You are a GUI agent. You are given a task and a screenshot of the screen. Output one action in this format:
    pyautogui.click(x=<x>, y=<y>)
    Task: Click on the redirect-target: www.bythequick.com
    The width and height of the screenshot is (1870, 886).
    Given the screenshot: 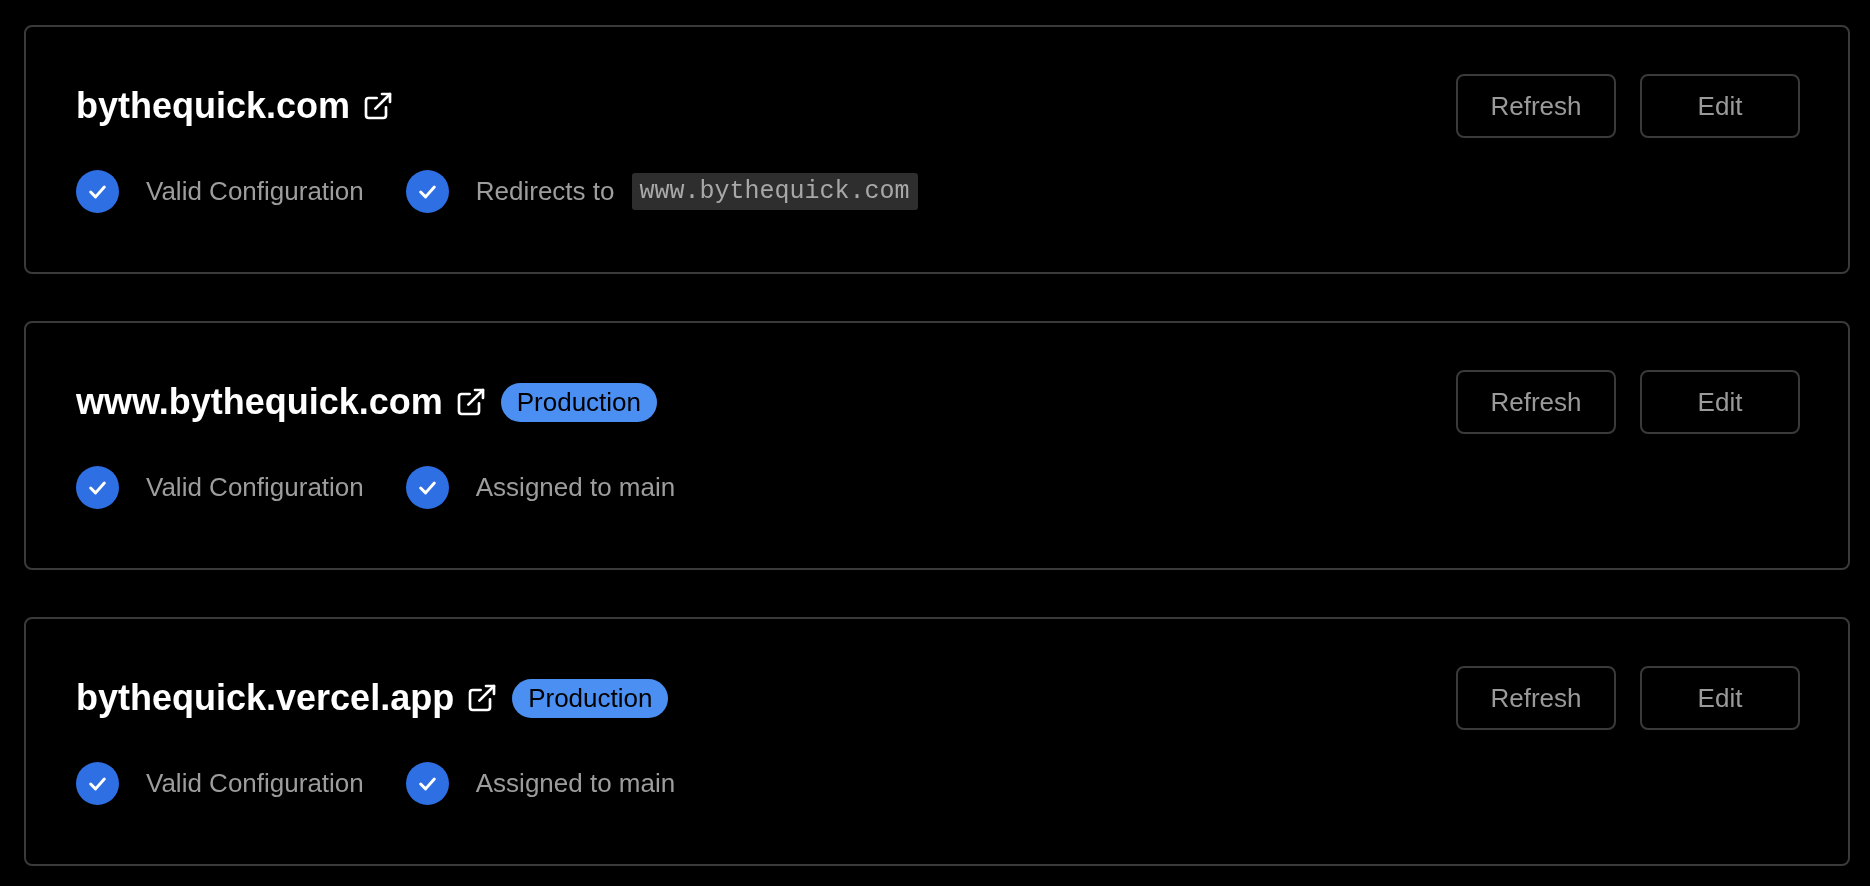 What is the action you would take?
    pyautogui.click(x=774, y=191)
    